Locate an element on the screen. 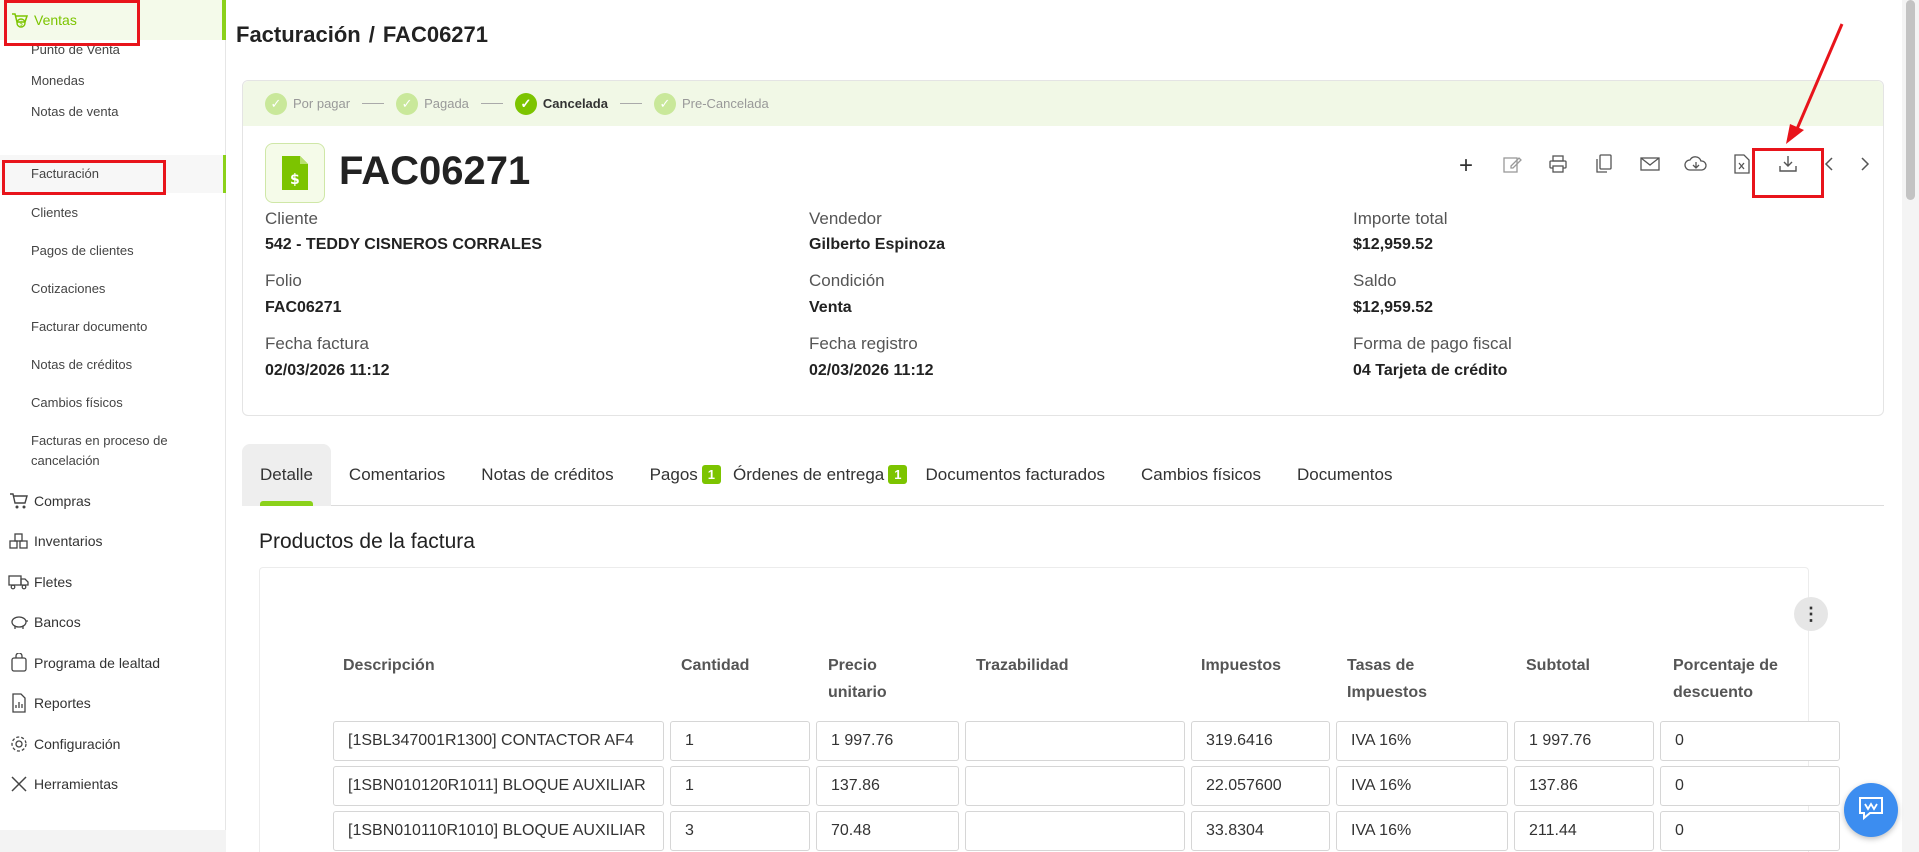 The height and width of the screenshot is (852, 1919). sidebar-item-label: Facturas en proceso de is located at coordinates (99, 440).